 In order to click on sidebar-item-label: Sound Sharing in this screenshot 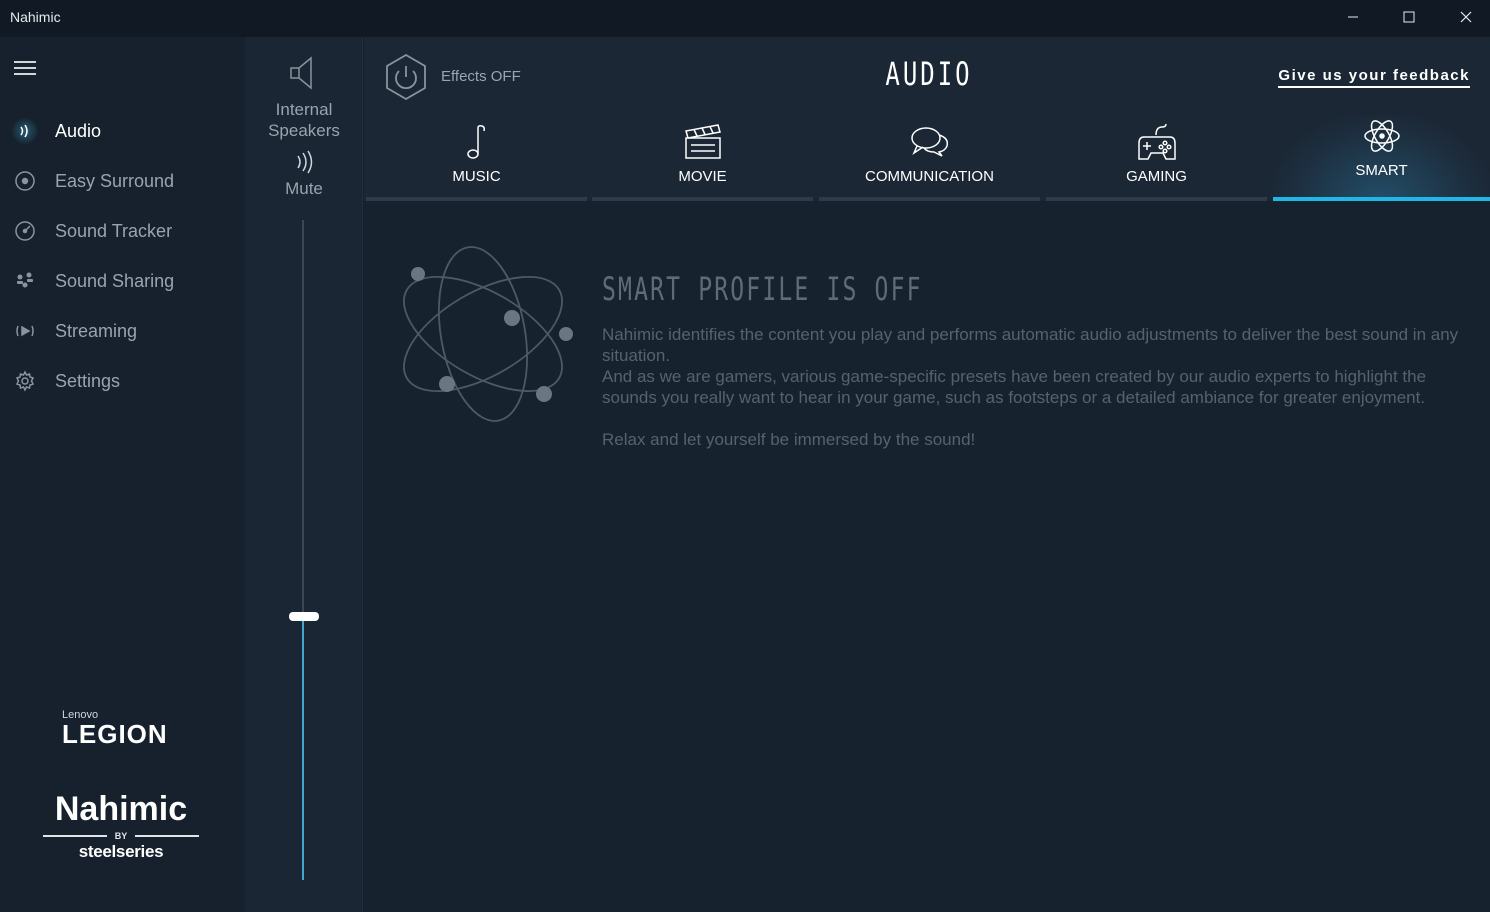, I will do `click(115, 280)`.